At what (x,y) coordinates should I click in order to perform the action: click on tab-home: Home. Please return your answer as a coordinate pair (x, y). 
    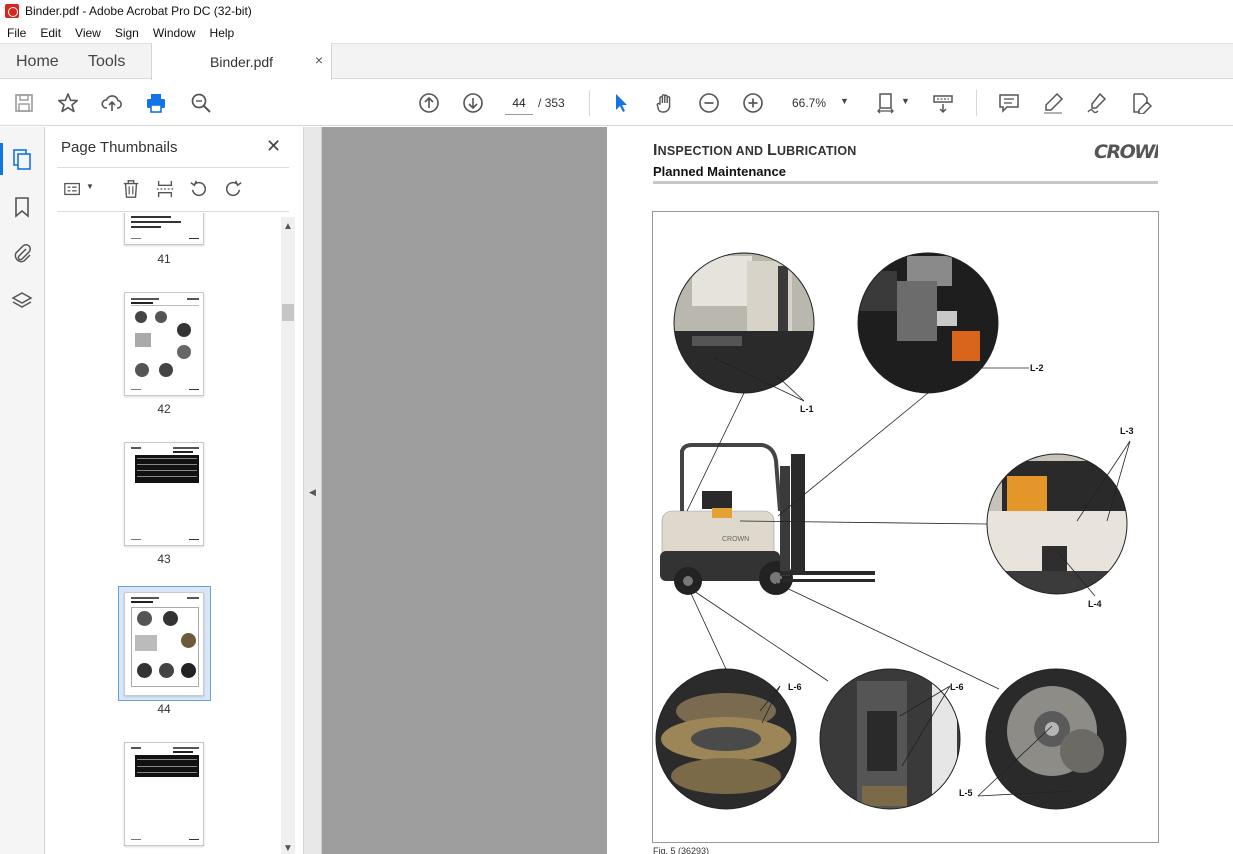
    Looking at the image, I should click on (37, 61).